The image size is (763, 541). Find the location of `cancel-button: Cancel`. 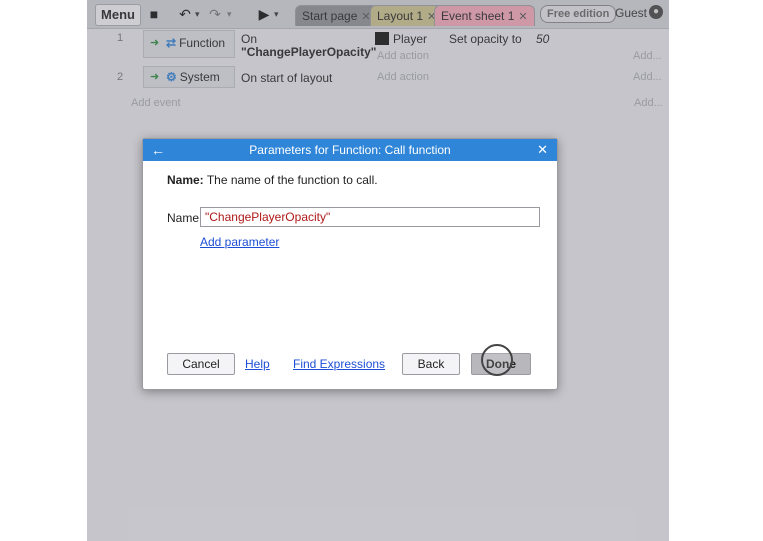

cancel-button: Cancel is located at coordinates (201, 364).